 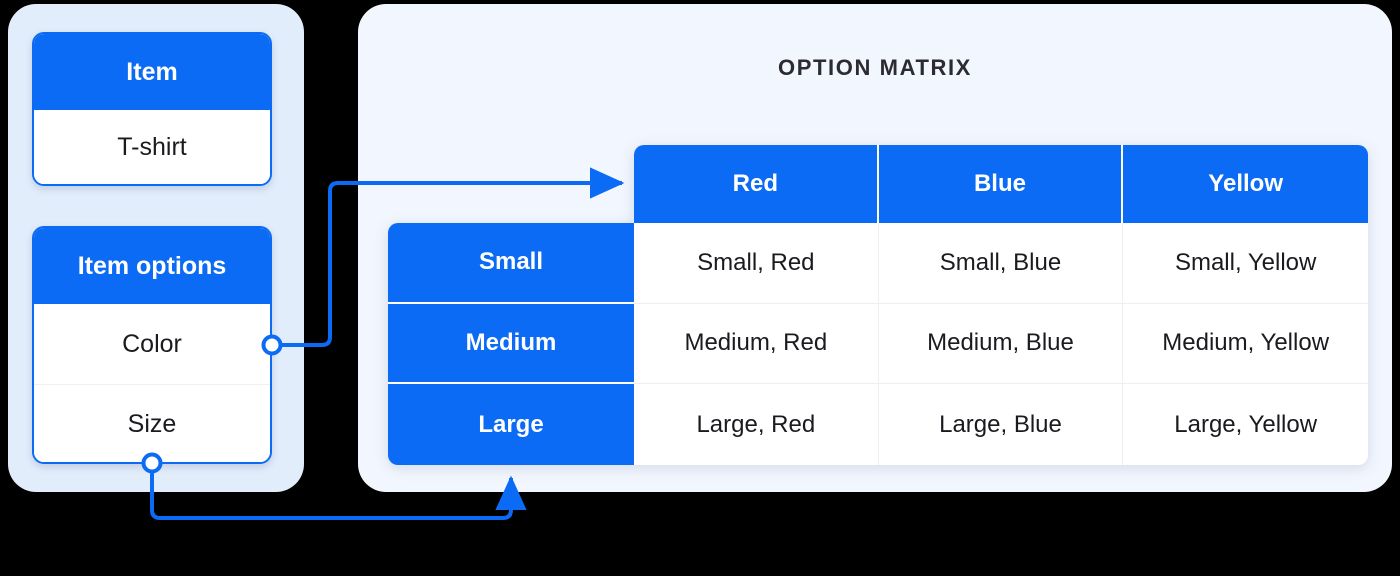 I want to click on matrix-column-header-red: Red, so click(x=756, y=184).